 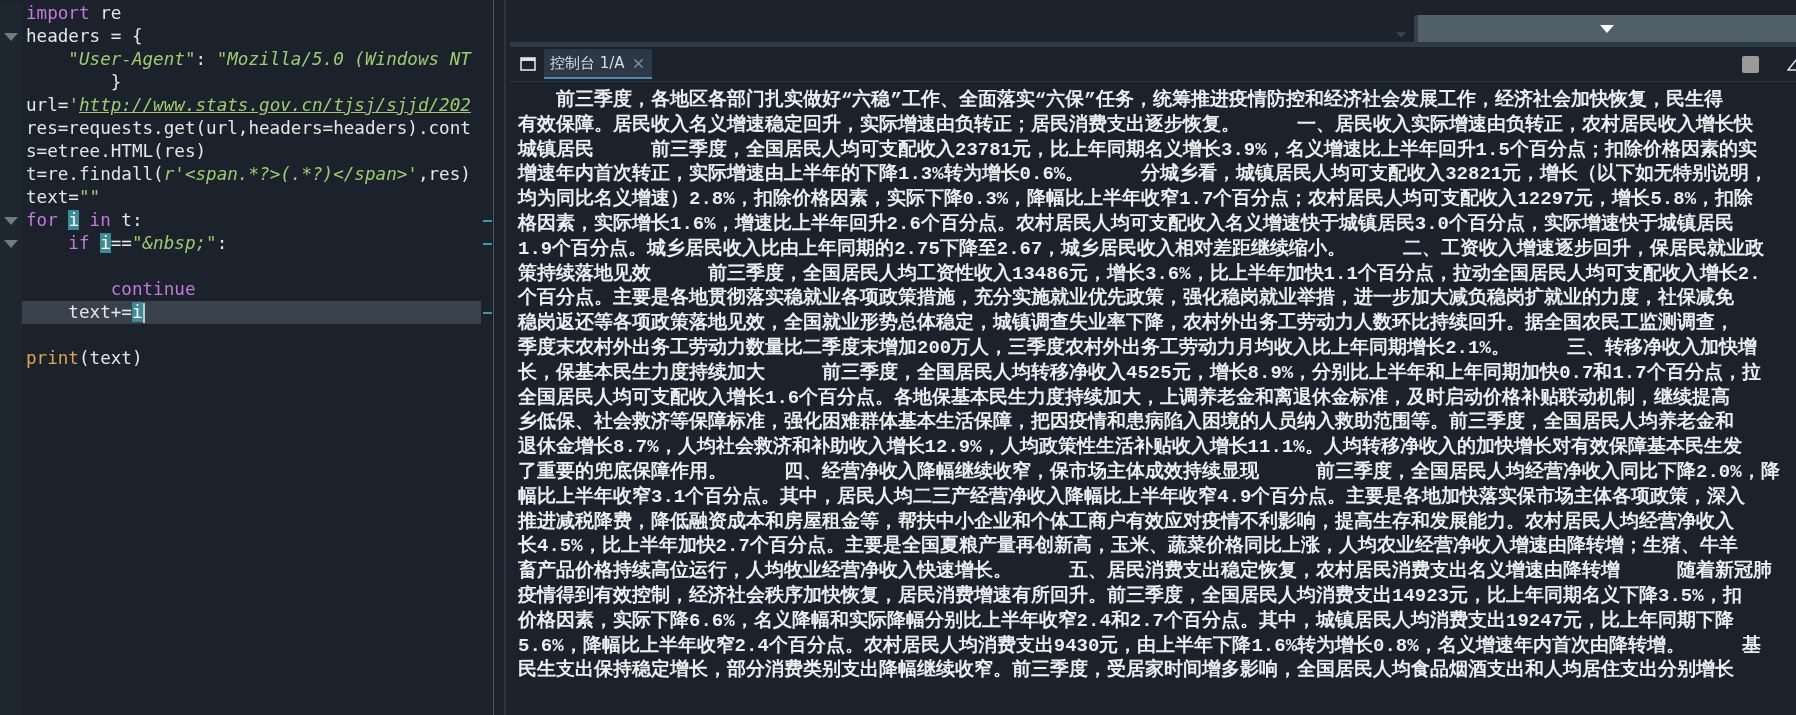 I want to click on console-tab: 控制台 1/A, so click(x=598, y=64).